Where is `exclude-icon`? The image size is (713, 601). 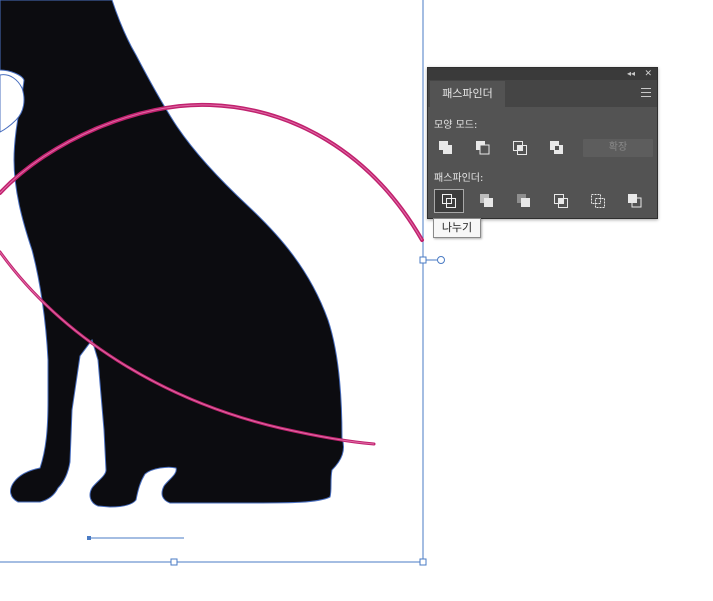 exclude-icon is located at coordinates (556, 147).